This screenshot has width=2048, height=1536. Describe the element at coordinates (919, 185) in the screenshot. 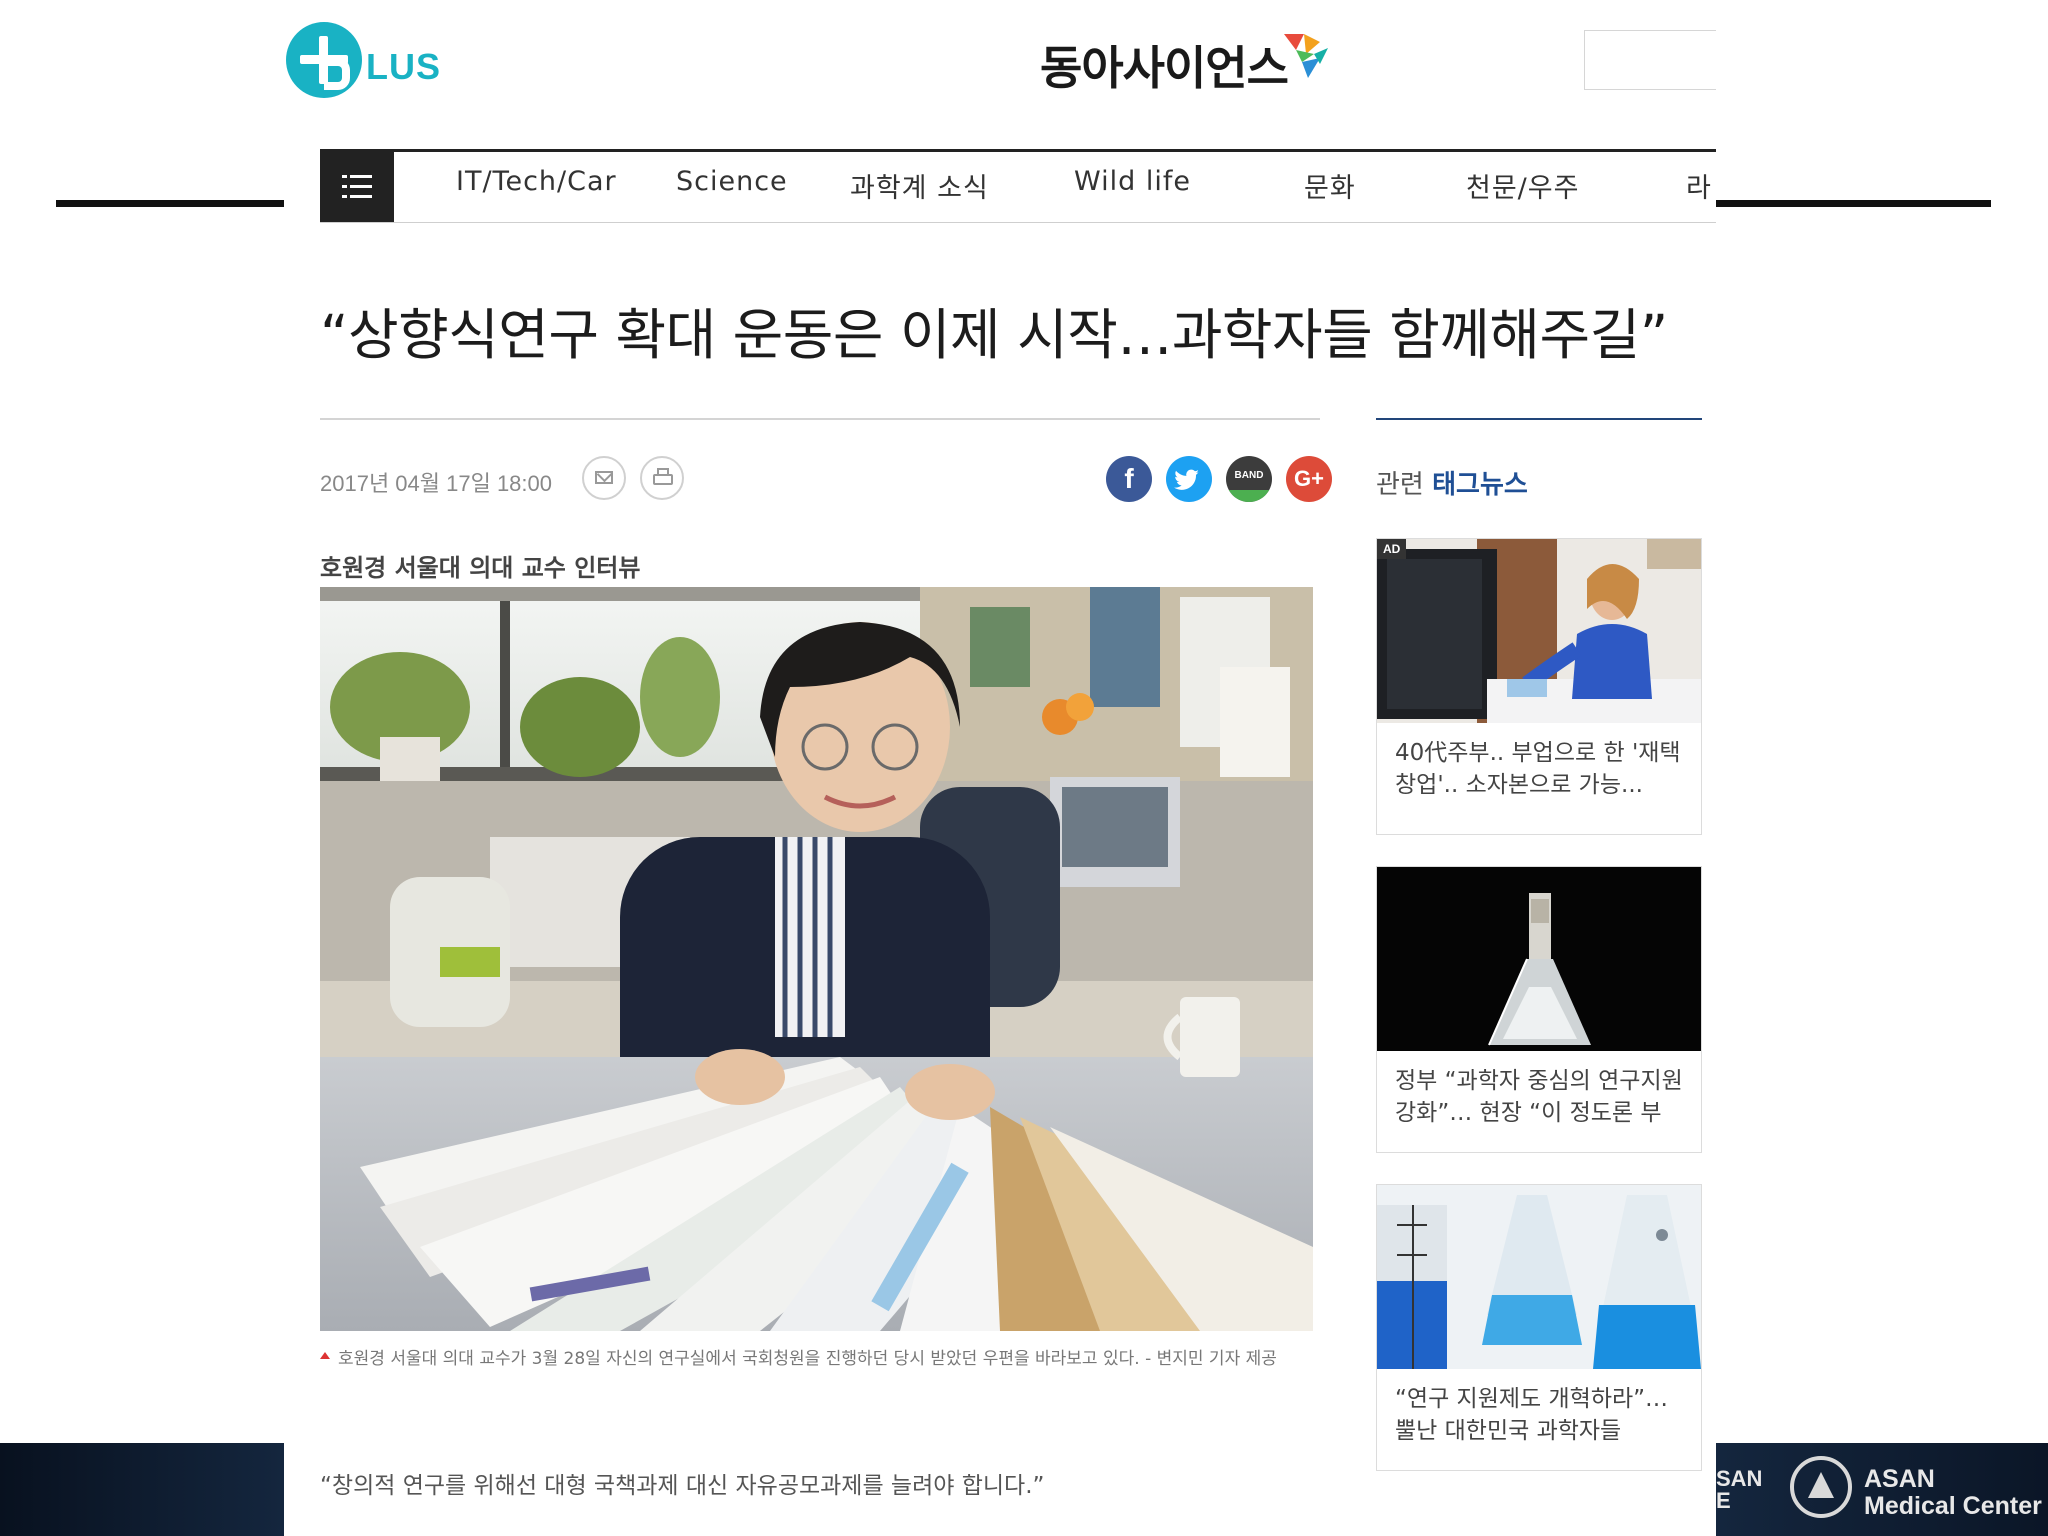

I see `nav-item-science-news: 과학계 소식` at that location.